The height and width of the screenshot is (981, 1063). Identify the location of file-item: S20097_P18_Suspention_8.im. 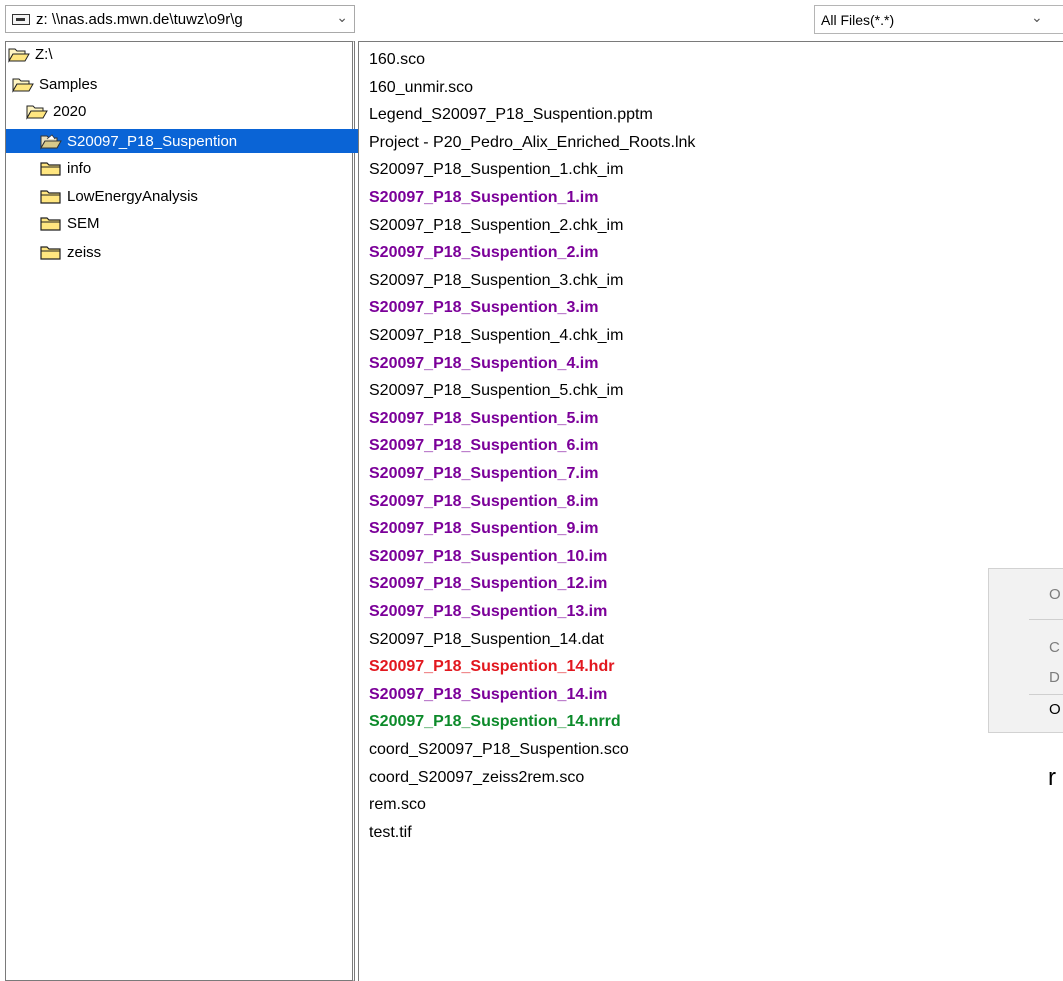
(483, 502).